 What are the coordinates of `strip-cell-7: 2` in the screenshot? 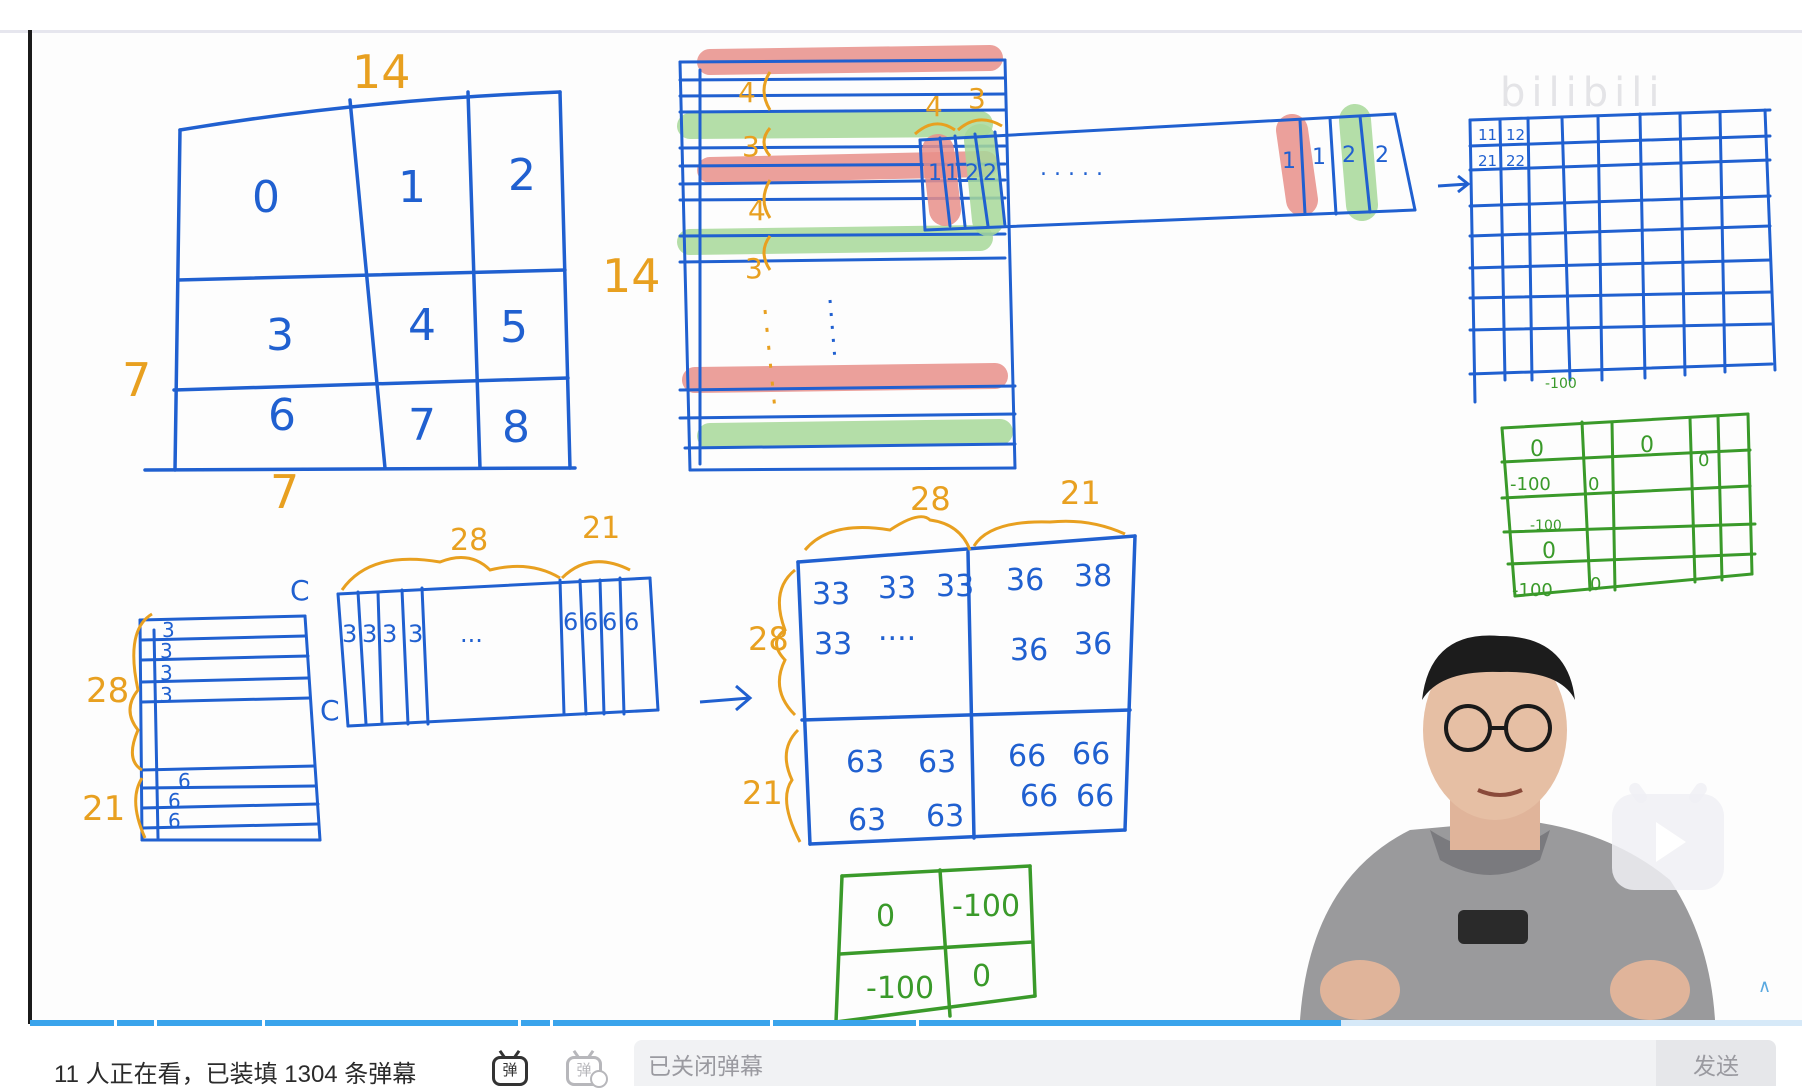 It's located at (1349, 155).